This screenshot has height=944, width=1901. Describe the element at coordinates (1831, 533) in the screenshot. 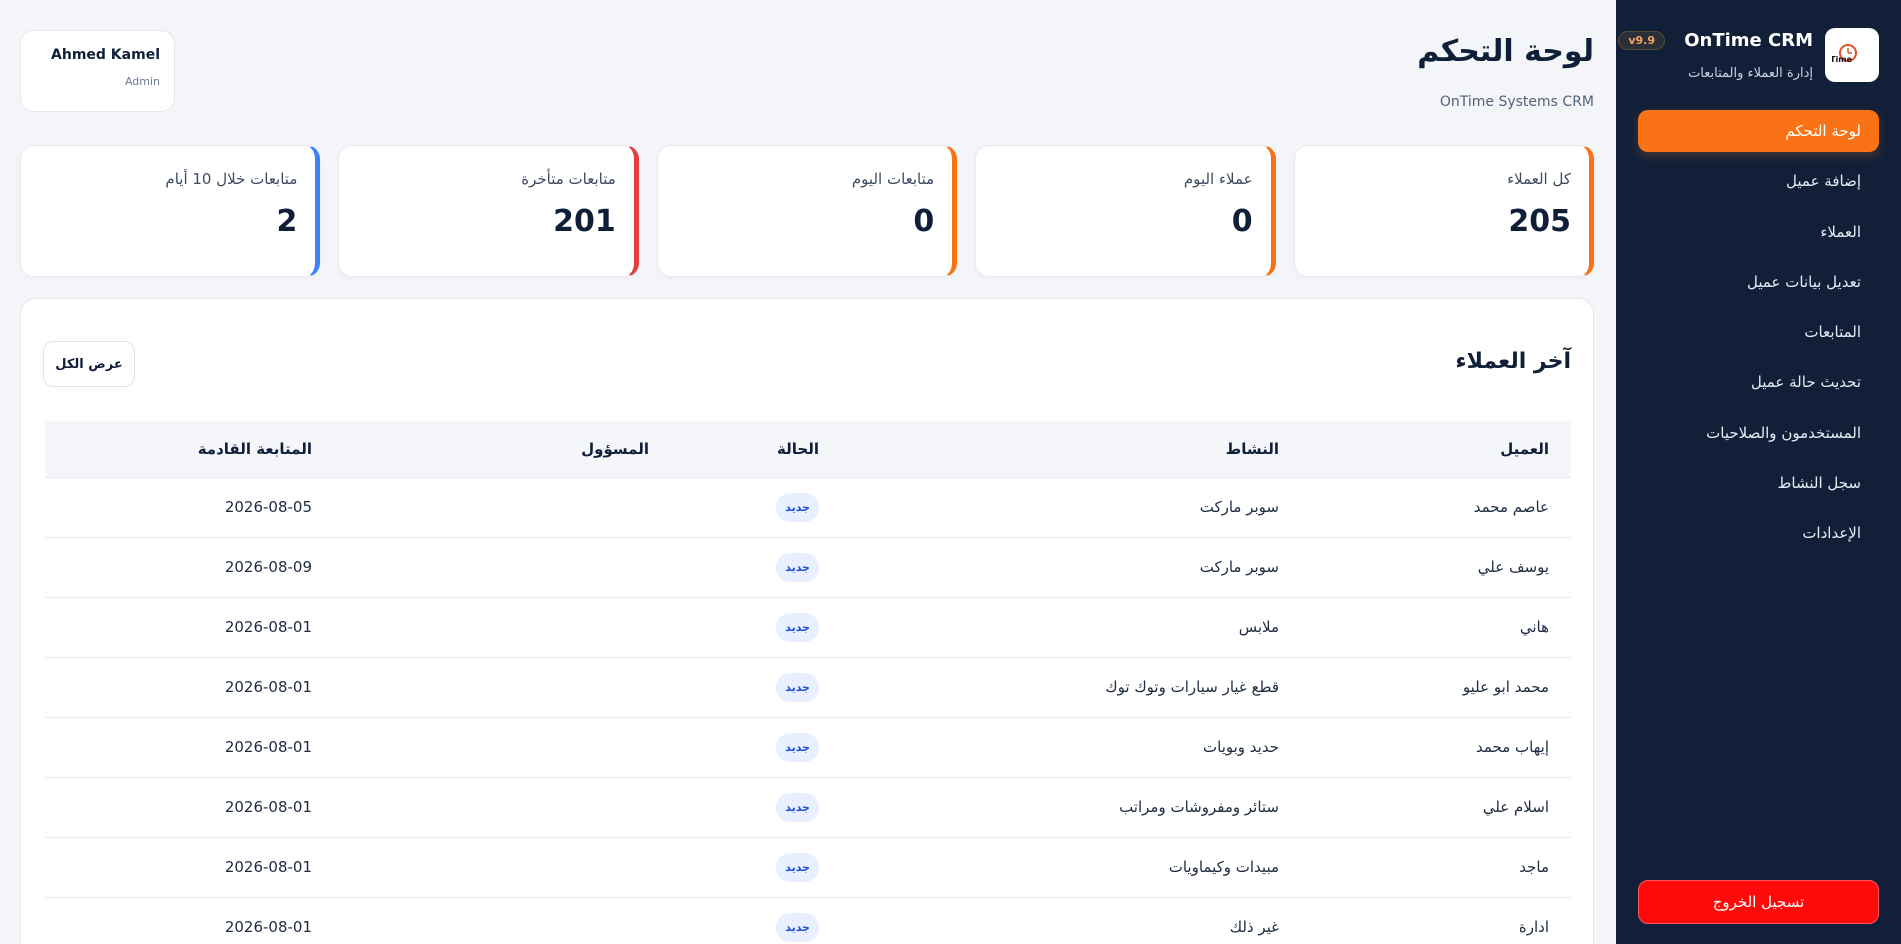

I see `sidebar-item-label: الإعدادات` at that location.